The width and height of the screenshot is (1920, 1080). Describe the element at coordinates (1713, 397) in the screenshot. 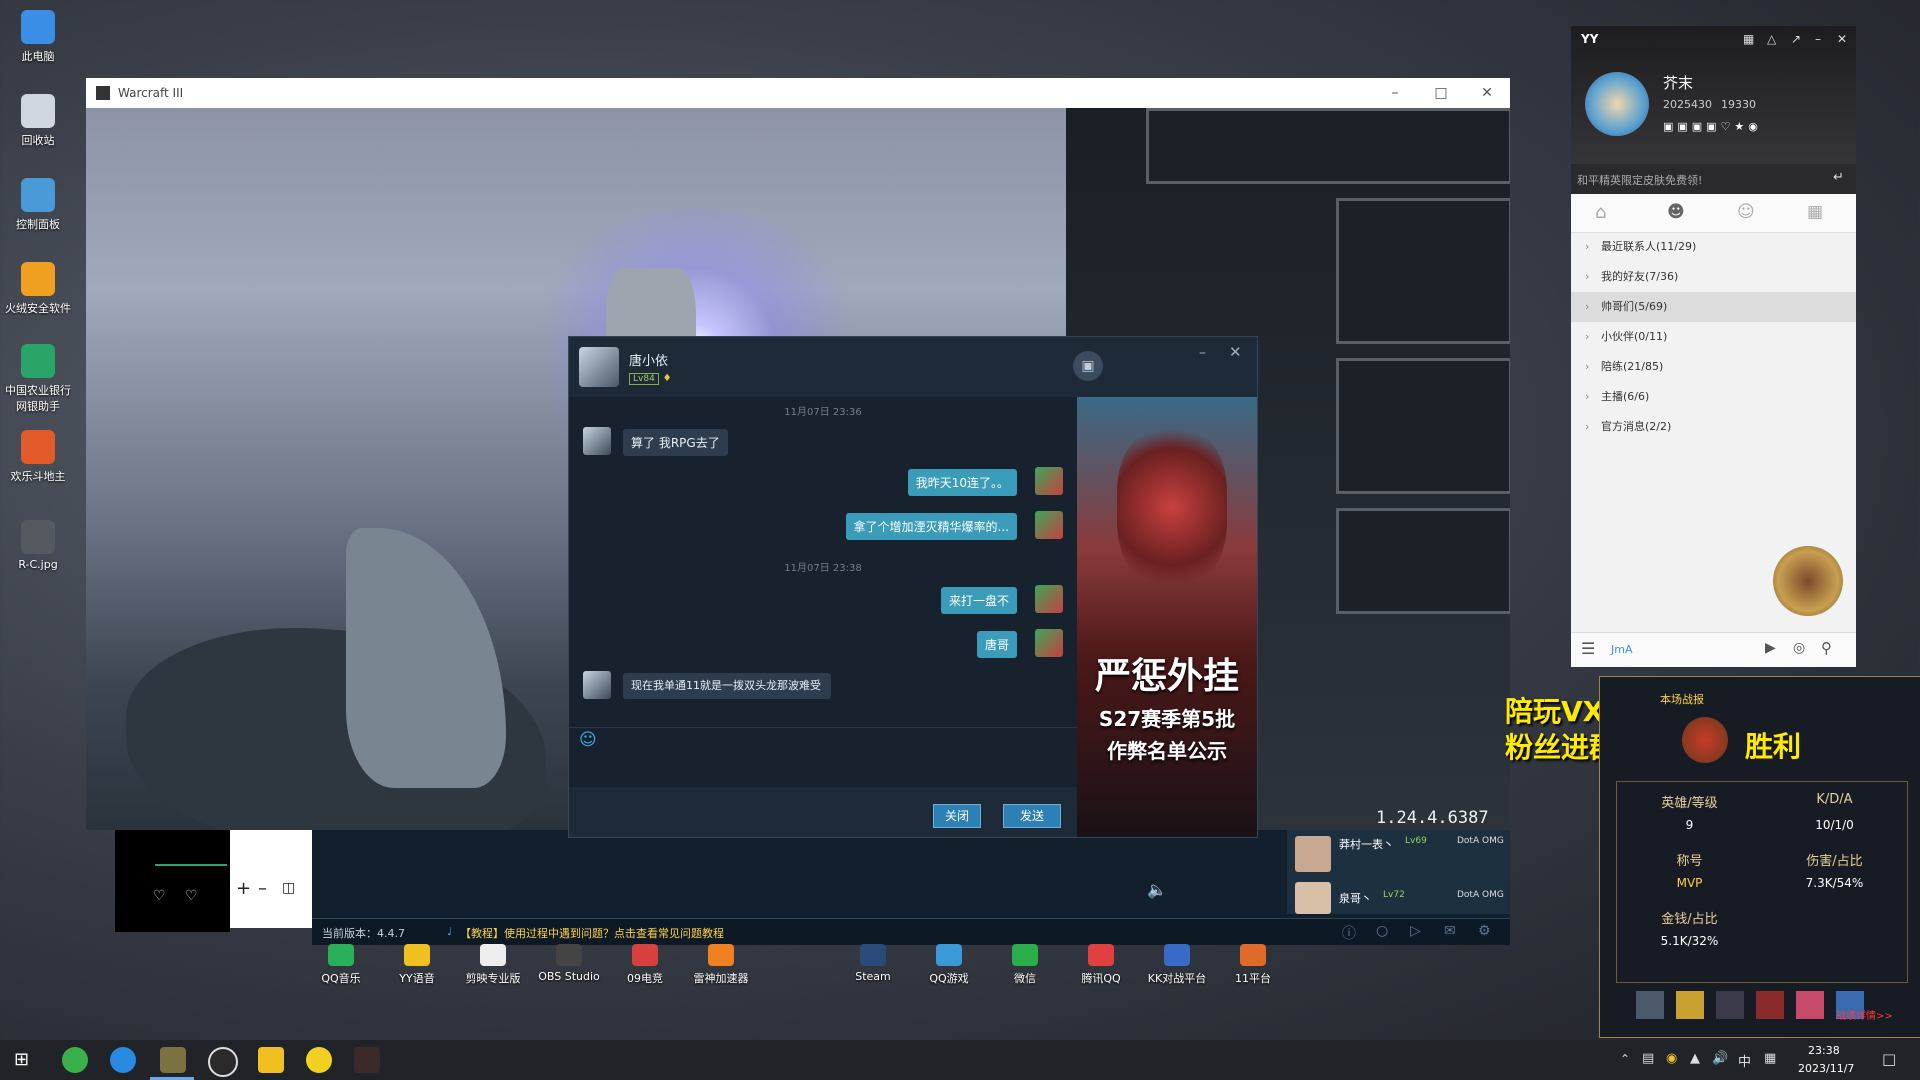

I see `group-item: › 主播(6/6)` at that location.